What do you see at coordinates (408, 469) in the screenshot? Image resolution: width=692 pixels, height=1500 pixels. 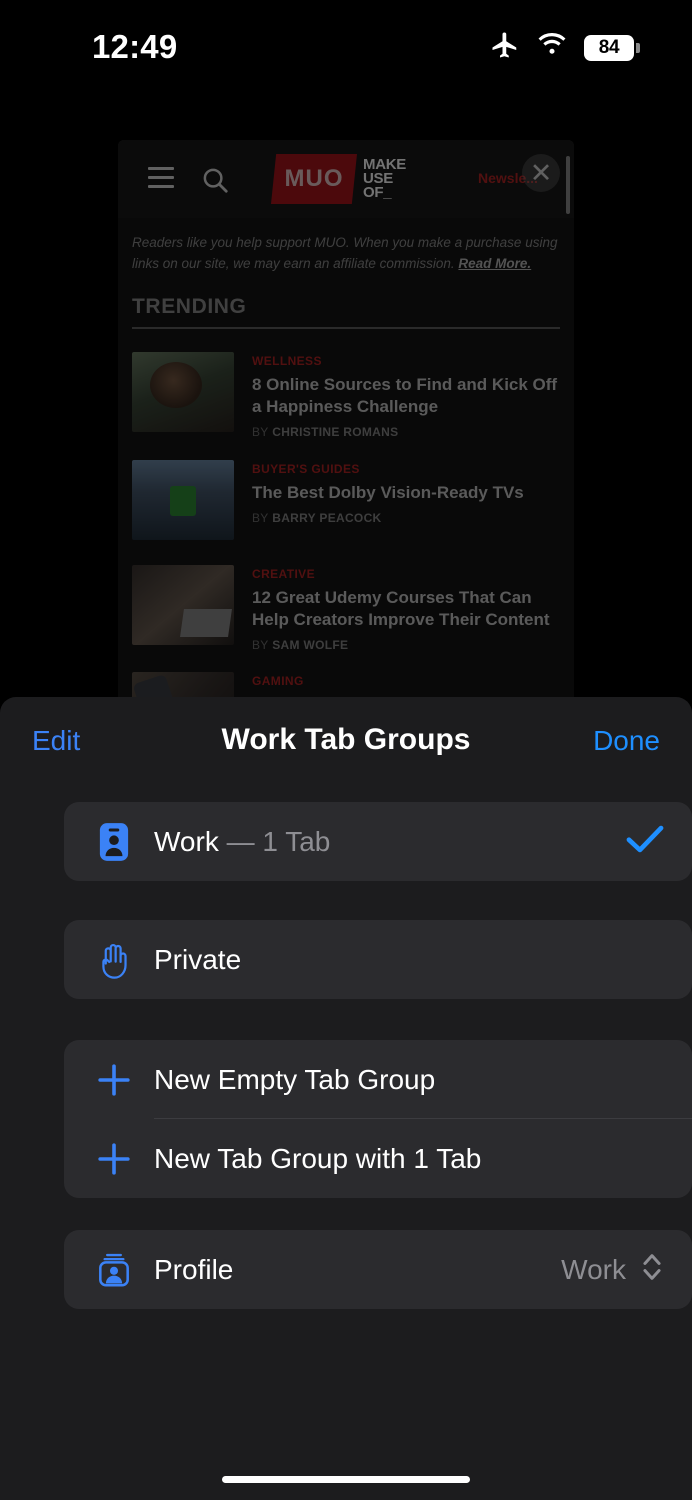 I see `article-category: BUYER'S GUIDES` at bounding box center [408, 469].